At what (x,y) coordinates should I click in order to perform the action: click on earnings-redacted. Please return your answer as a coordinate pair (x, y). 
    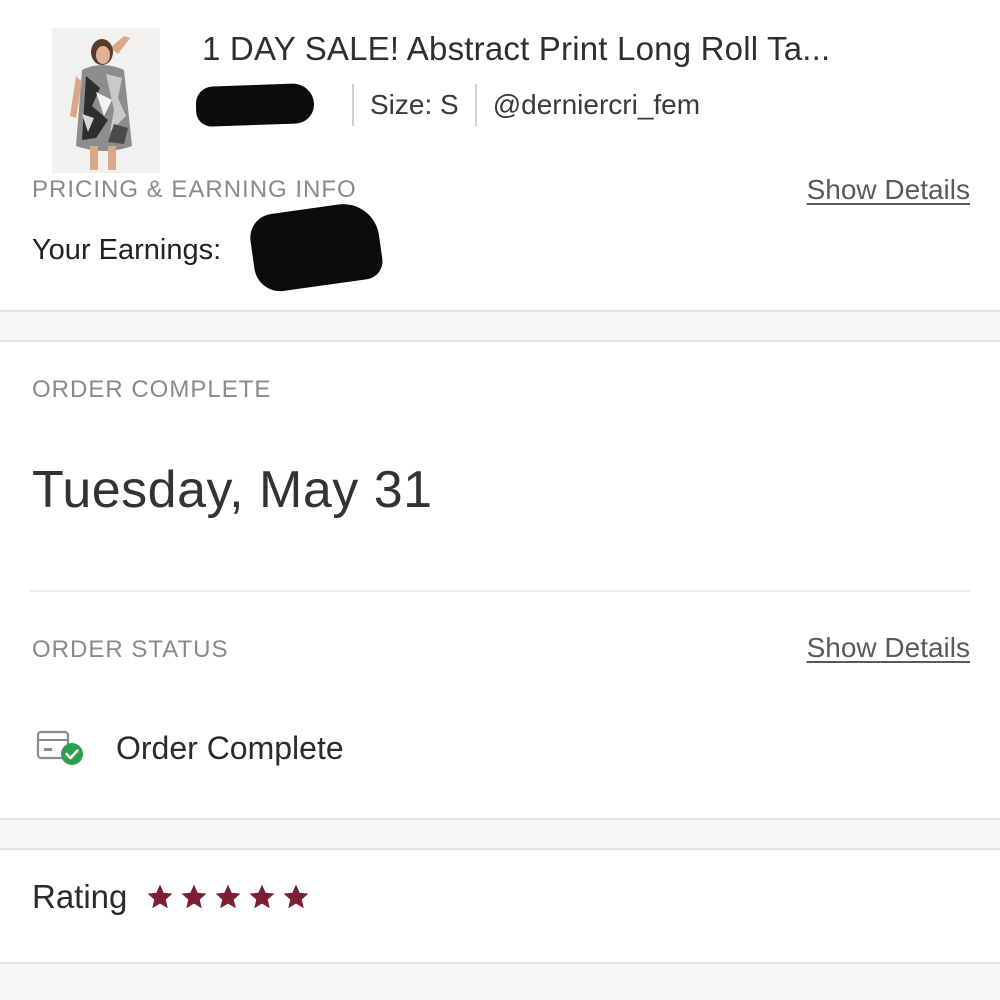
    Looking at the image, I should click on (316, 247).